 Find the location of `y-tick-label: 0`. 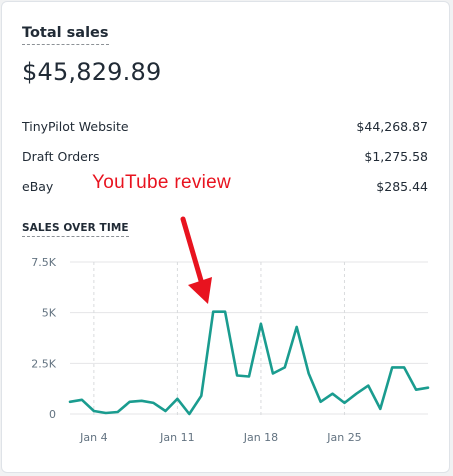

y-tick-label: 0 is located at coordinates (52, 414).